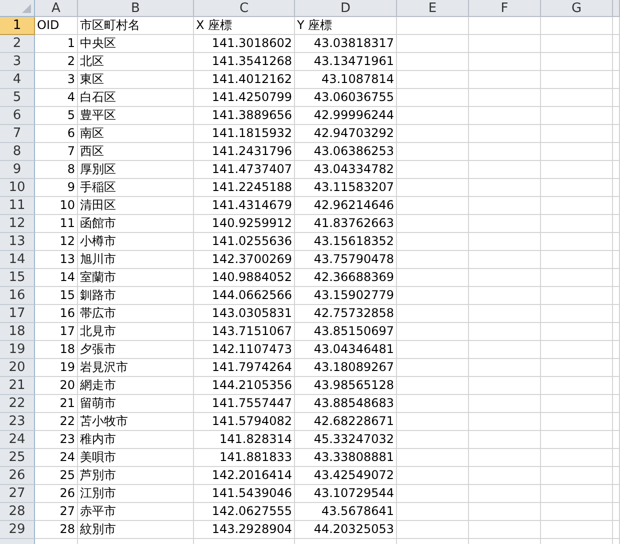 This screenshot has height=544, width=620. What do you see at coordinates (354, 115) in the screenshot?
I see `table-cell: 42.99996244` at bounding box center [354, 115].